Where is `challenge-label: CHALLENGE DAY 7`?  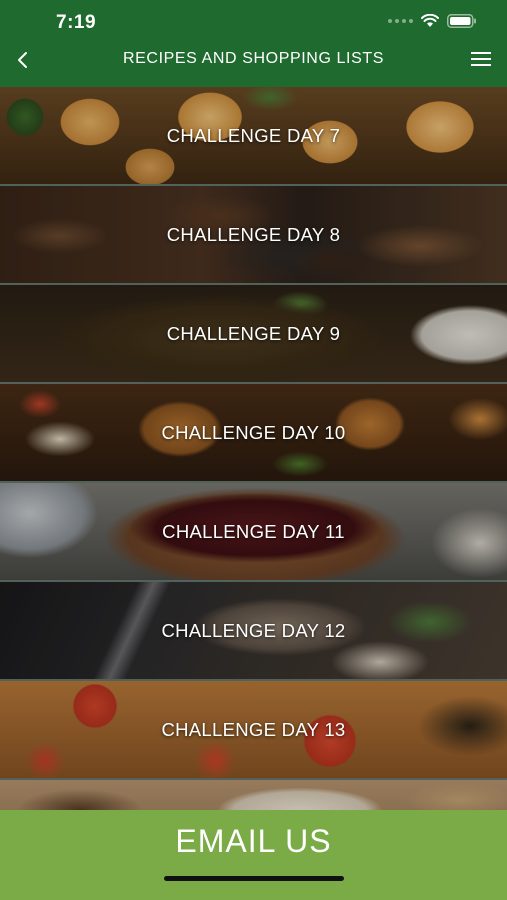 challenge-label: CHALLENGE DAY 7 is located at coordinates (253, 135).